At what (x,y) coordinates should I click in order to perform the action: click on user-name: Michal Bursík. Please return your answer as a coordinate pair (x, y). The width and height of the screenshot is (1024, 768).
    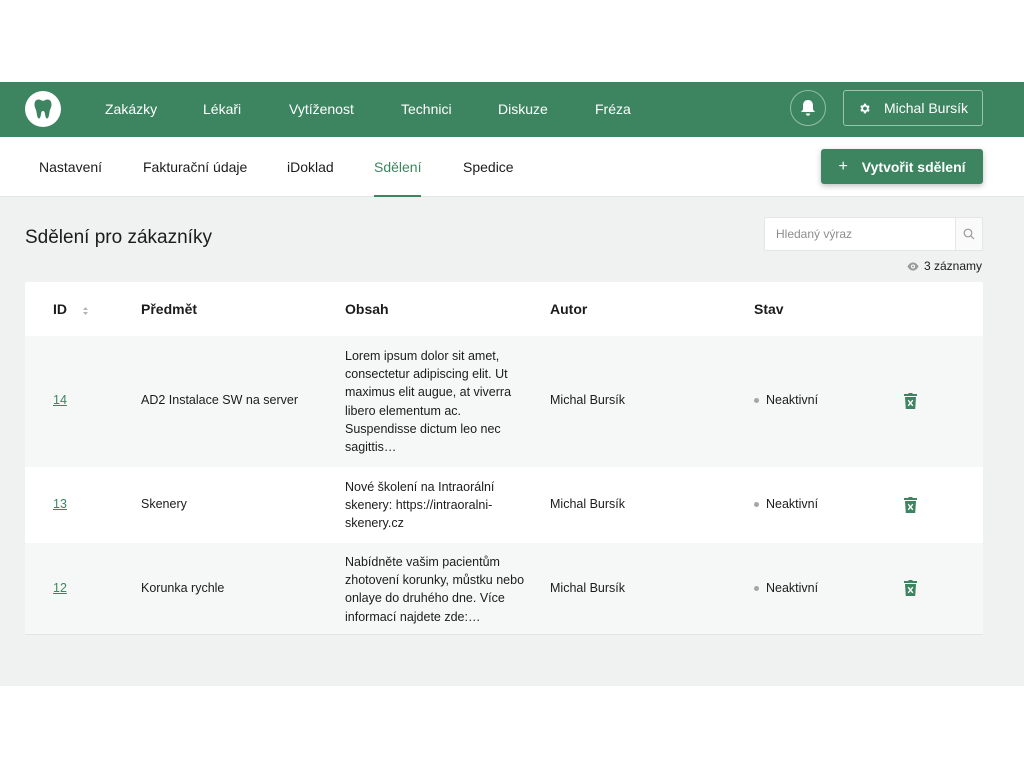
    Looking at the image, I should click on (926, 108).